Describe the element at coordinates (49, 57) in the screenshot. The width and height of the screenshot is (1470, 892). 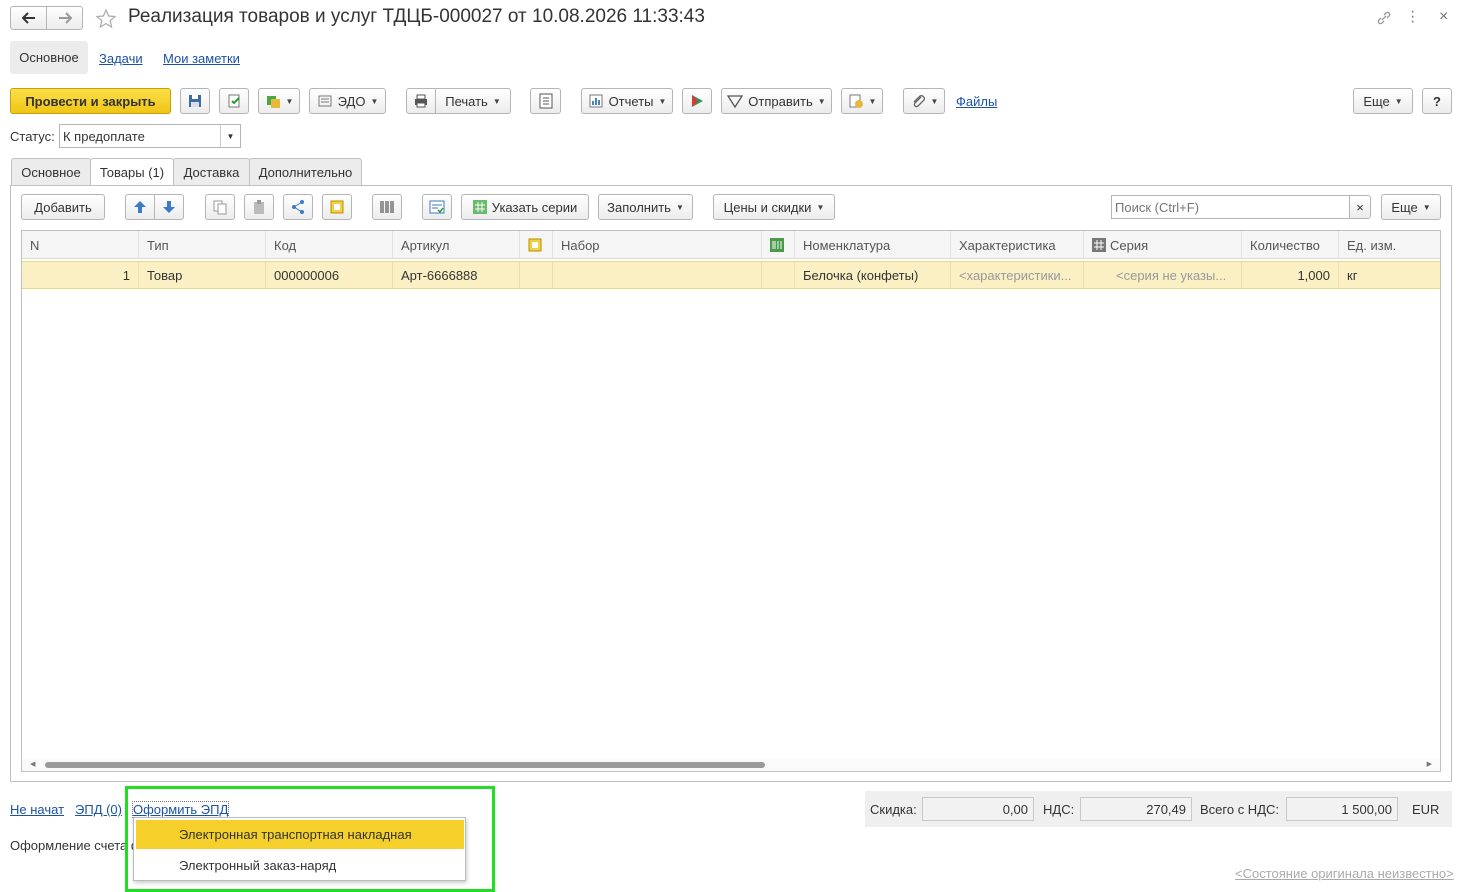
I see `nav-tab-main: Основное` at that location.